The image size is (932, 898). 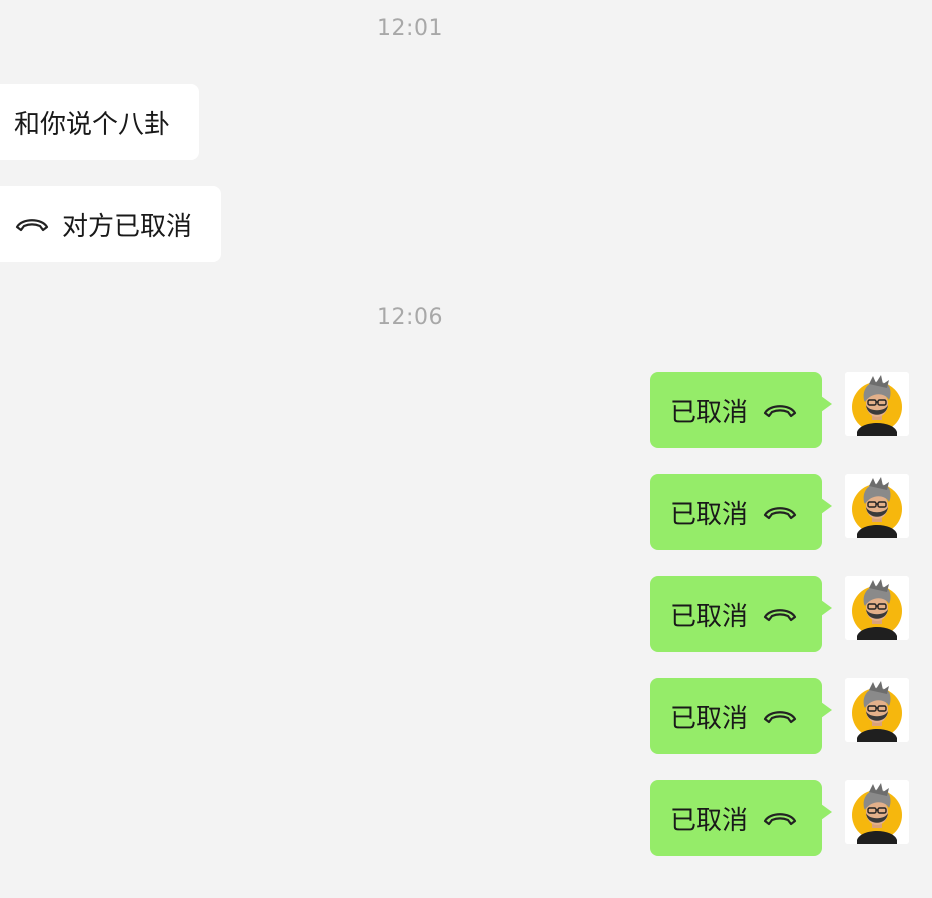 I want to click on incoming-call-message: 对方已取消, so click(x=110, y=224).